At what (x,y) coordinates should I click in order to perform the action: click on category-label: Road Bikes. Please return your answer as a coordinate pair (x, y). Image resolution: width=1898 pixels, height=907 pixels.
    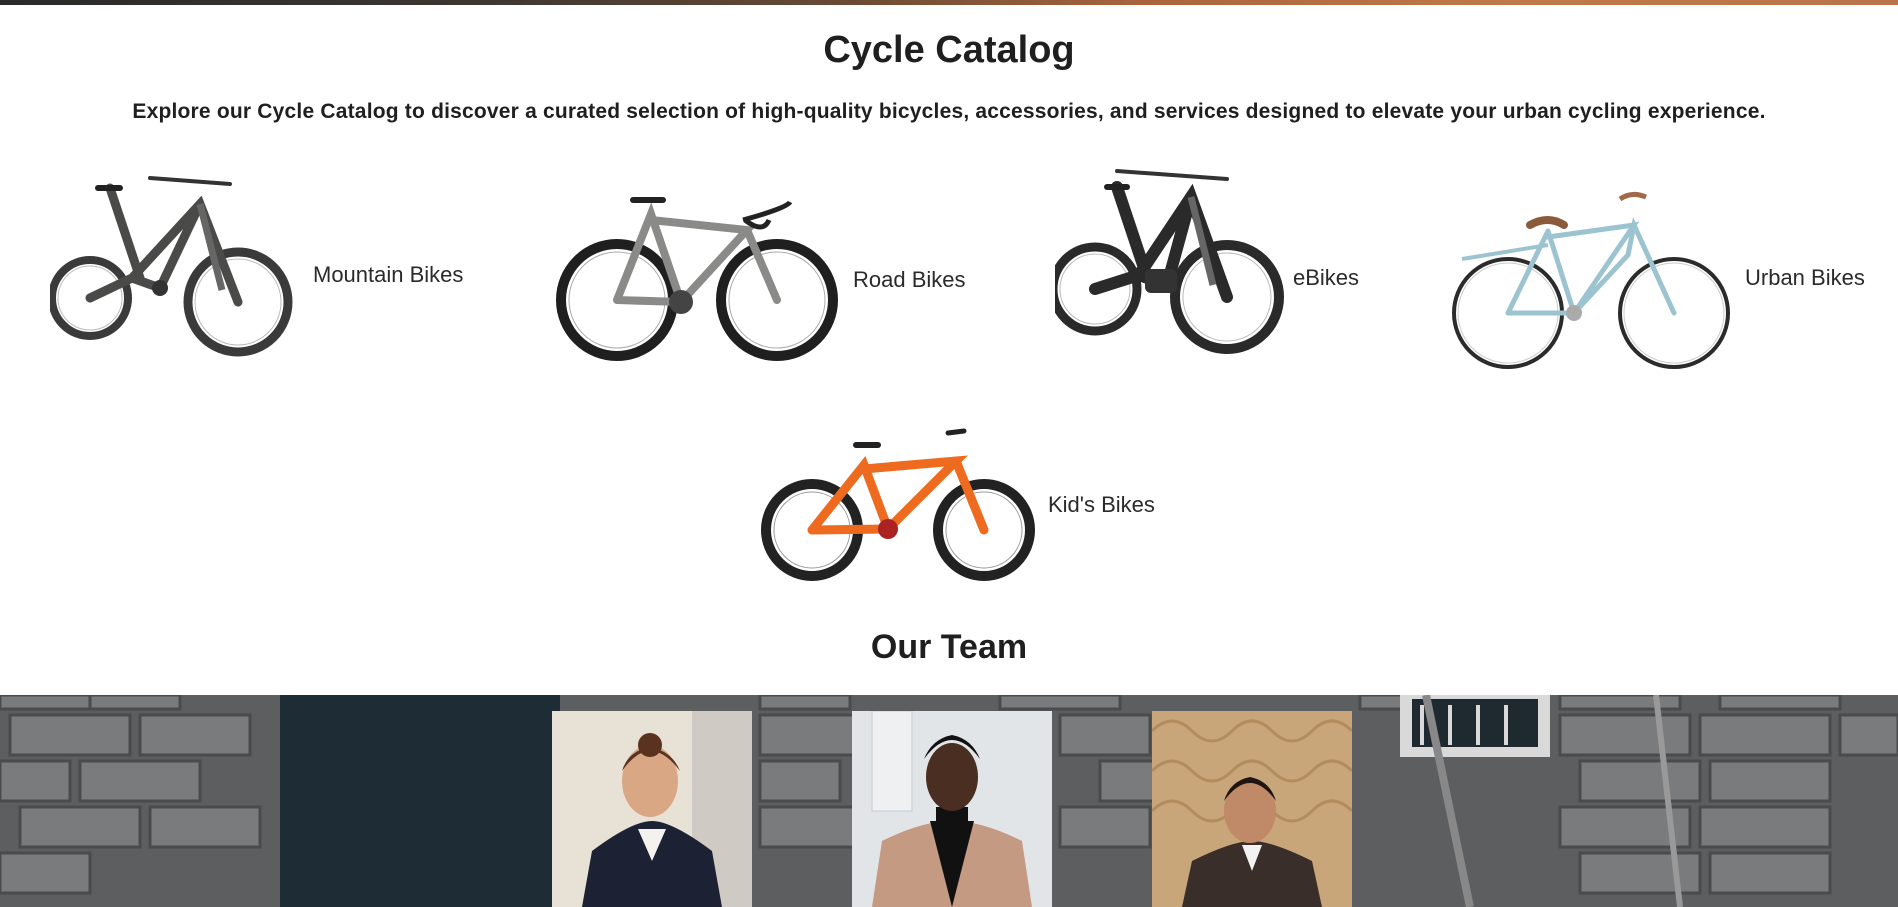
    Looking at the image, I should click on (909, 279).